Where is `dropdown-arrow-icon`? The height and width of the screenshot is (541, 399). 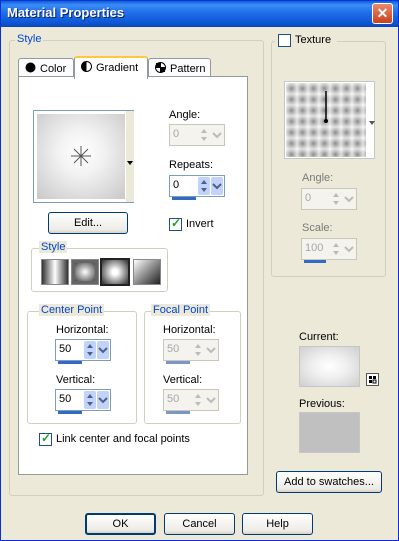
dropdown-arrow-icon is located at coordinates (130, 163).